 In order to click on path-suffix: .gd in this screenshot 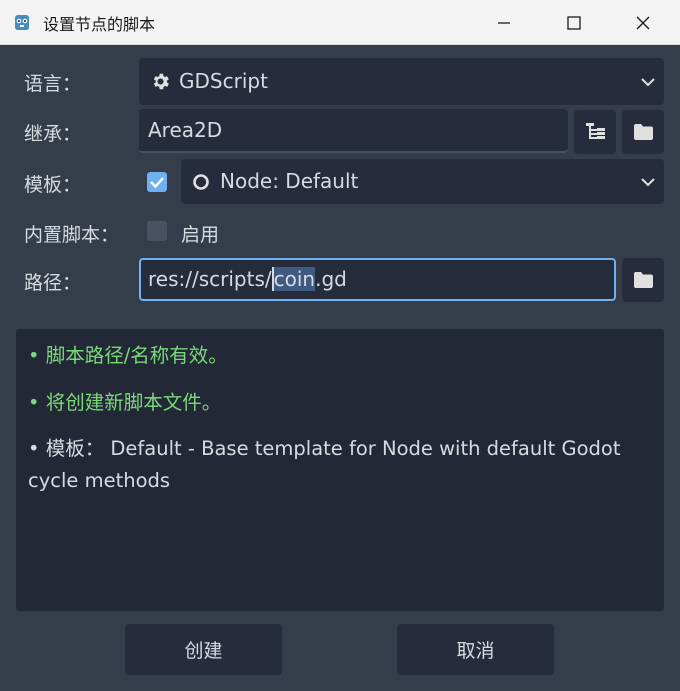, I will do `click(331, 279)`.